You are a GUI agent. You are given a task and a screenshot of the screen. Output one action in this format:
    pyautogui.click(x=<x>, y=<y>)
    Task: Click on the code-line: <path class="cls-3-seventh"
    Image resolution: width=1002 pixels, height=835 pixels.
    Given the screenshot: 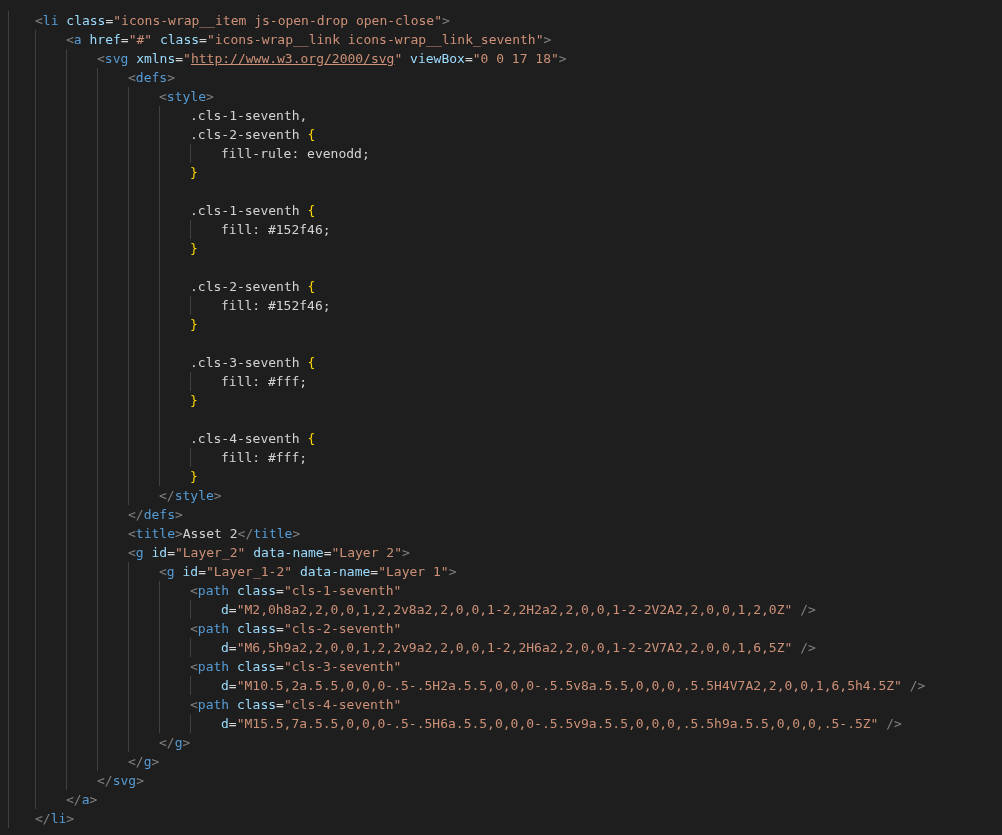 What is the action you would take?
    pyautogui.click(x=296, y=667)
    